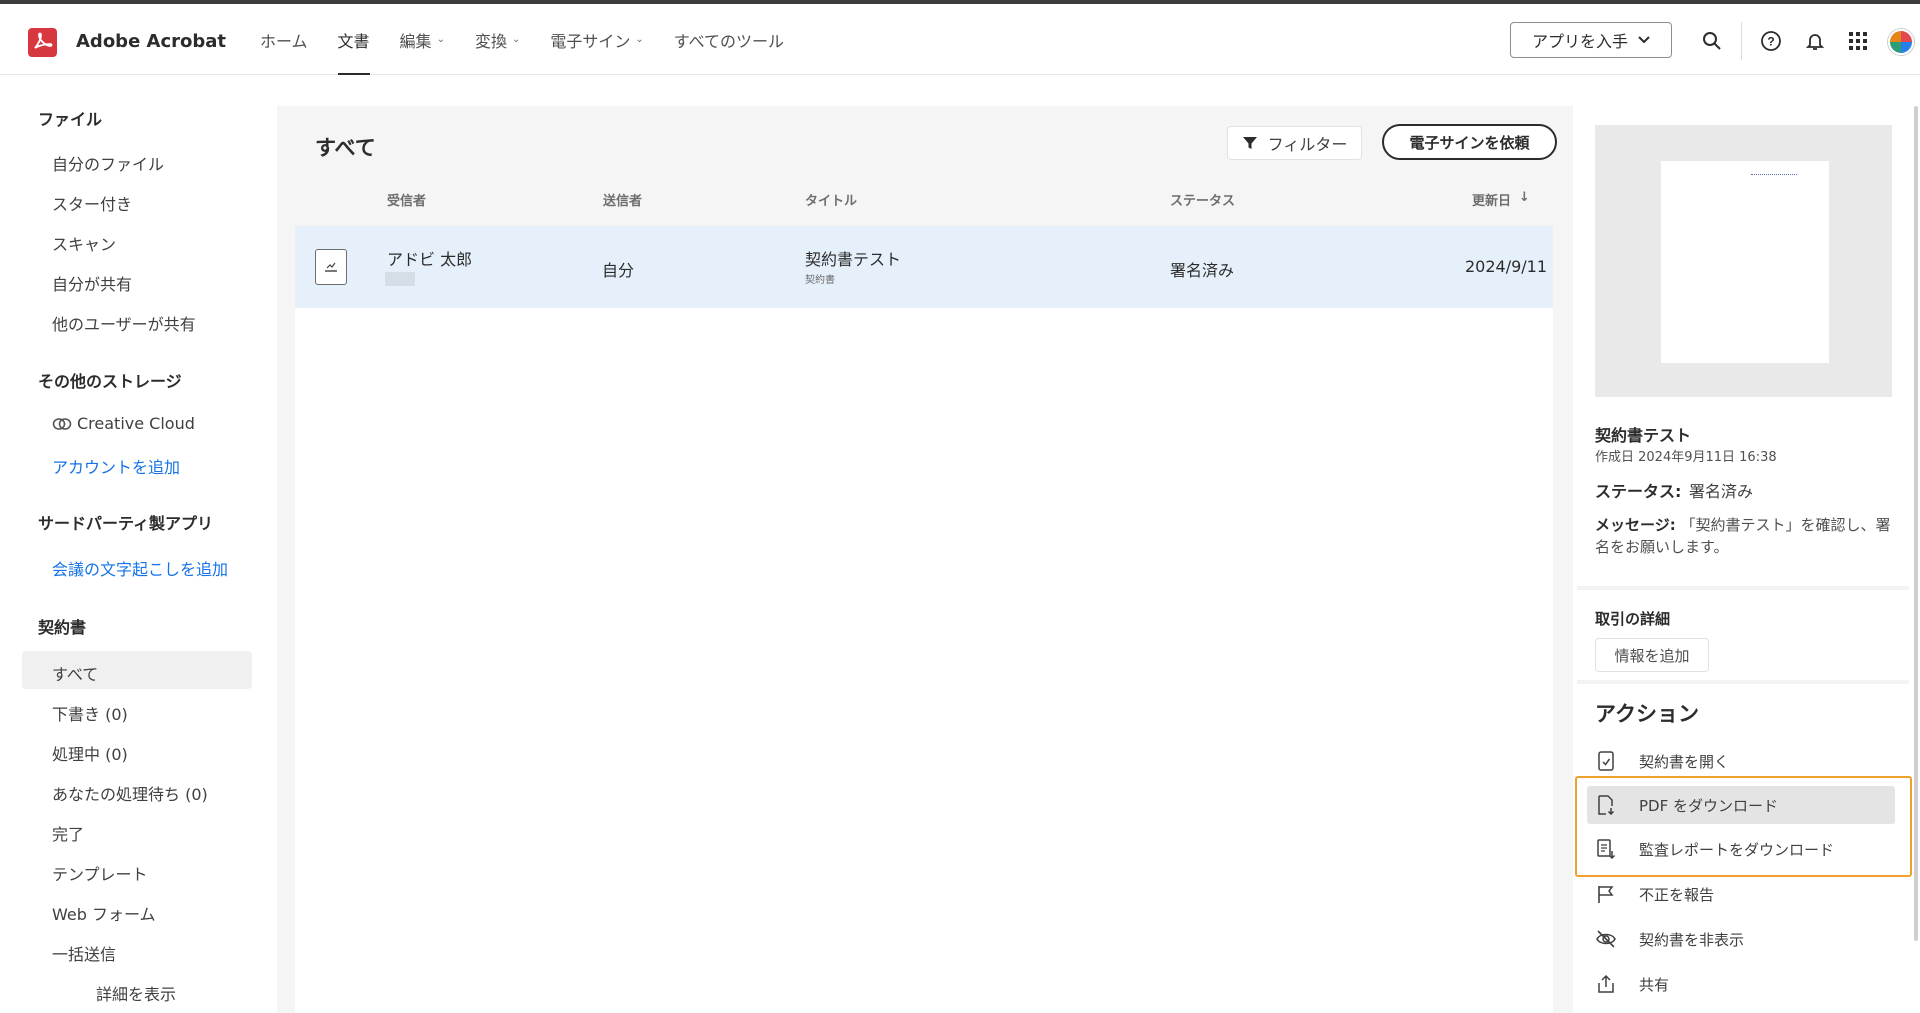 Image resolution: width=1920 pixels, height=1013 pixels. Describe the element at coordinates (831, 199) in the screenshot. I see `column-header-title: タイトル` at that location.